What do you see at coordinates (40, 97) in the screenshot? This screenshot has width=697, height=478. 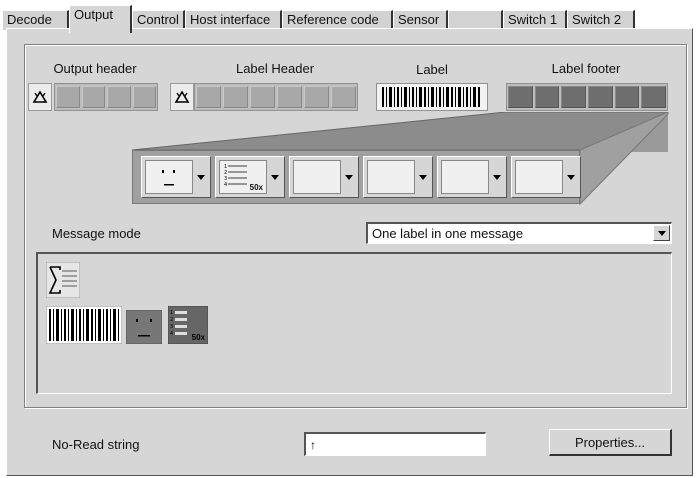 I see `output-header-recycle-icon` at bounding box center [40, 97].